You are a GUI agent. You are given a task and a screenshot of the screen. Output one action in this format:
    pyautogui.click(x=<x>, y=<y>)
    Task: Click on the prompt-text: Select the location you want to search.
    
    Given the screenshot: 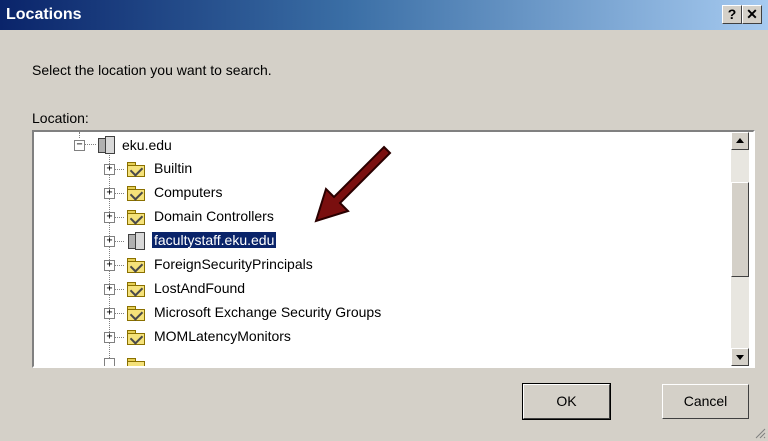 What is the action you would take?
    pyautogui.click(x=152, y=70)
    